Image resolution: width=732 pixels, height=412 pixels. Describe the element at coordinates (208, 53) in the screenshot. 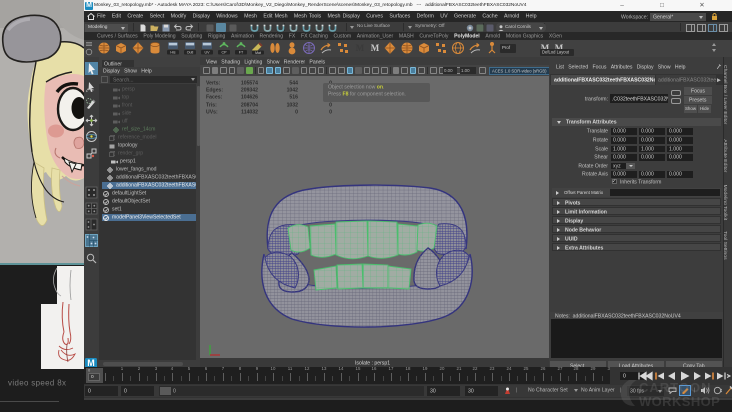

I see `svg-text: UV` at that location.